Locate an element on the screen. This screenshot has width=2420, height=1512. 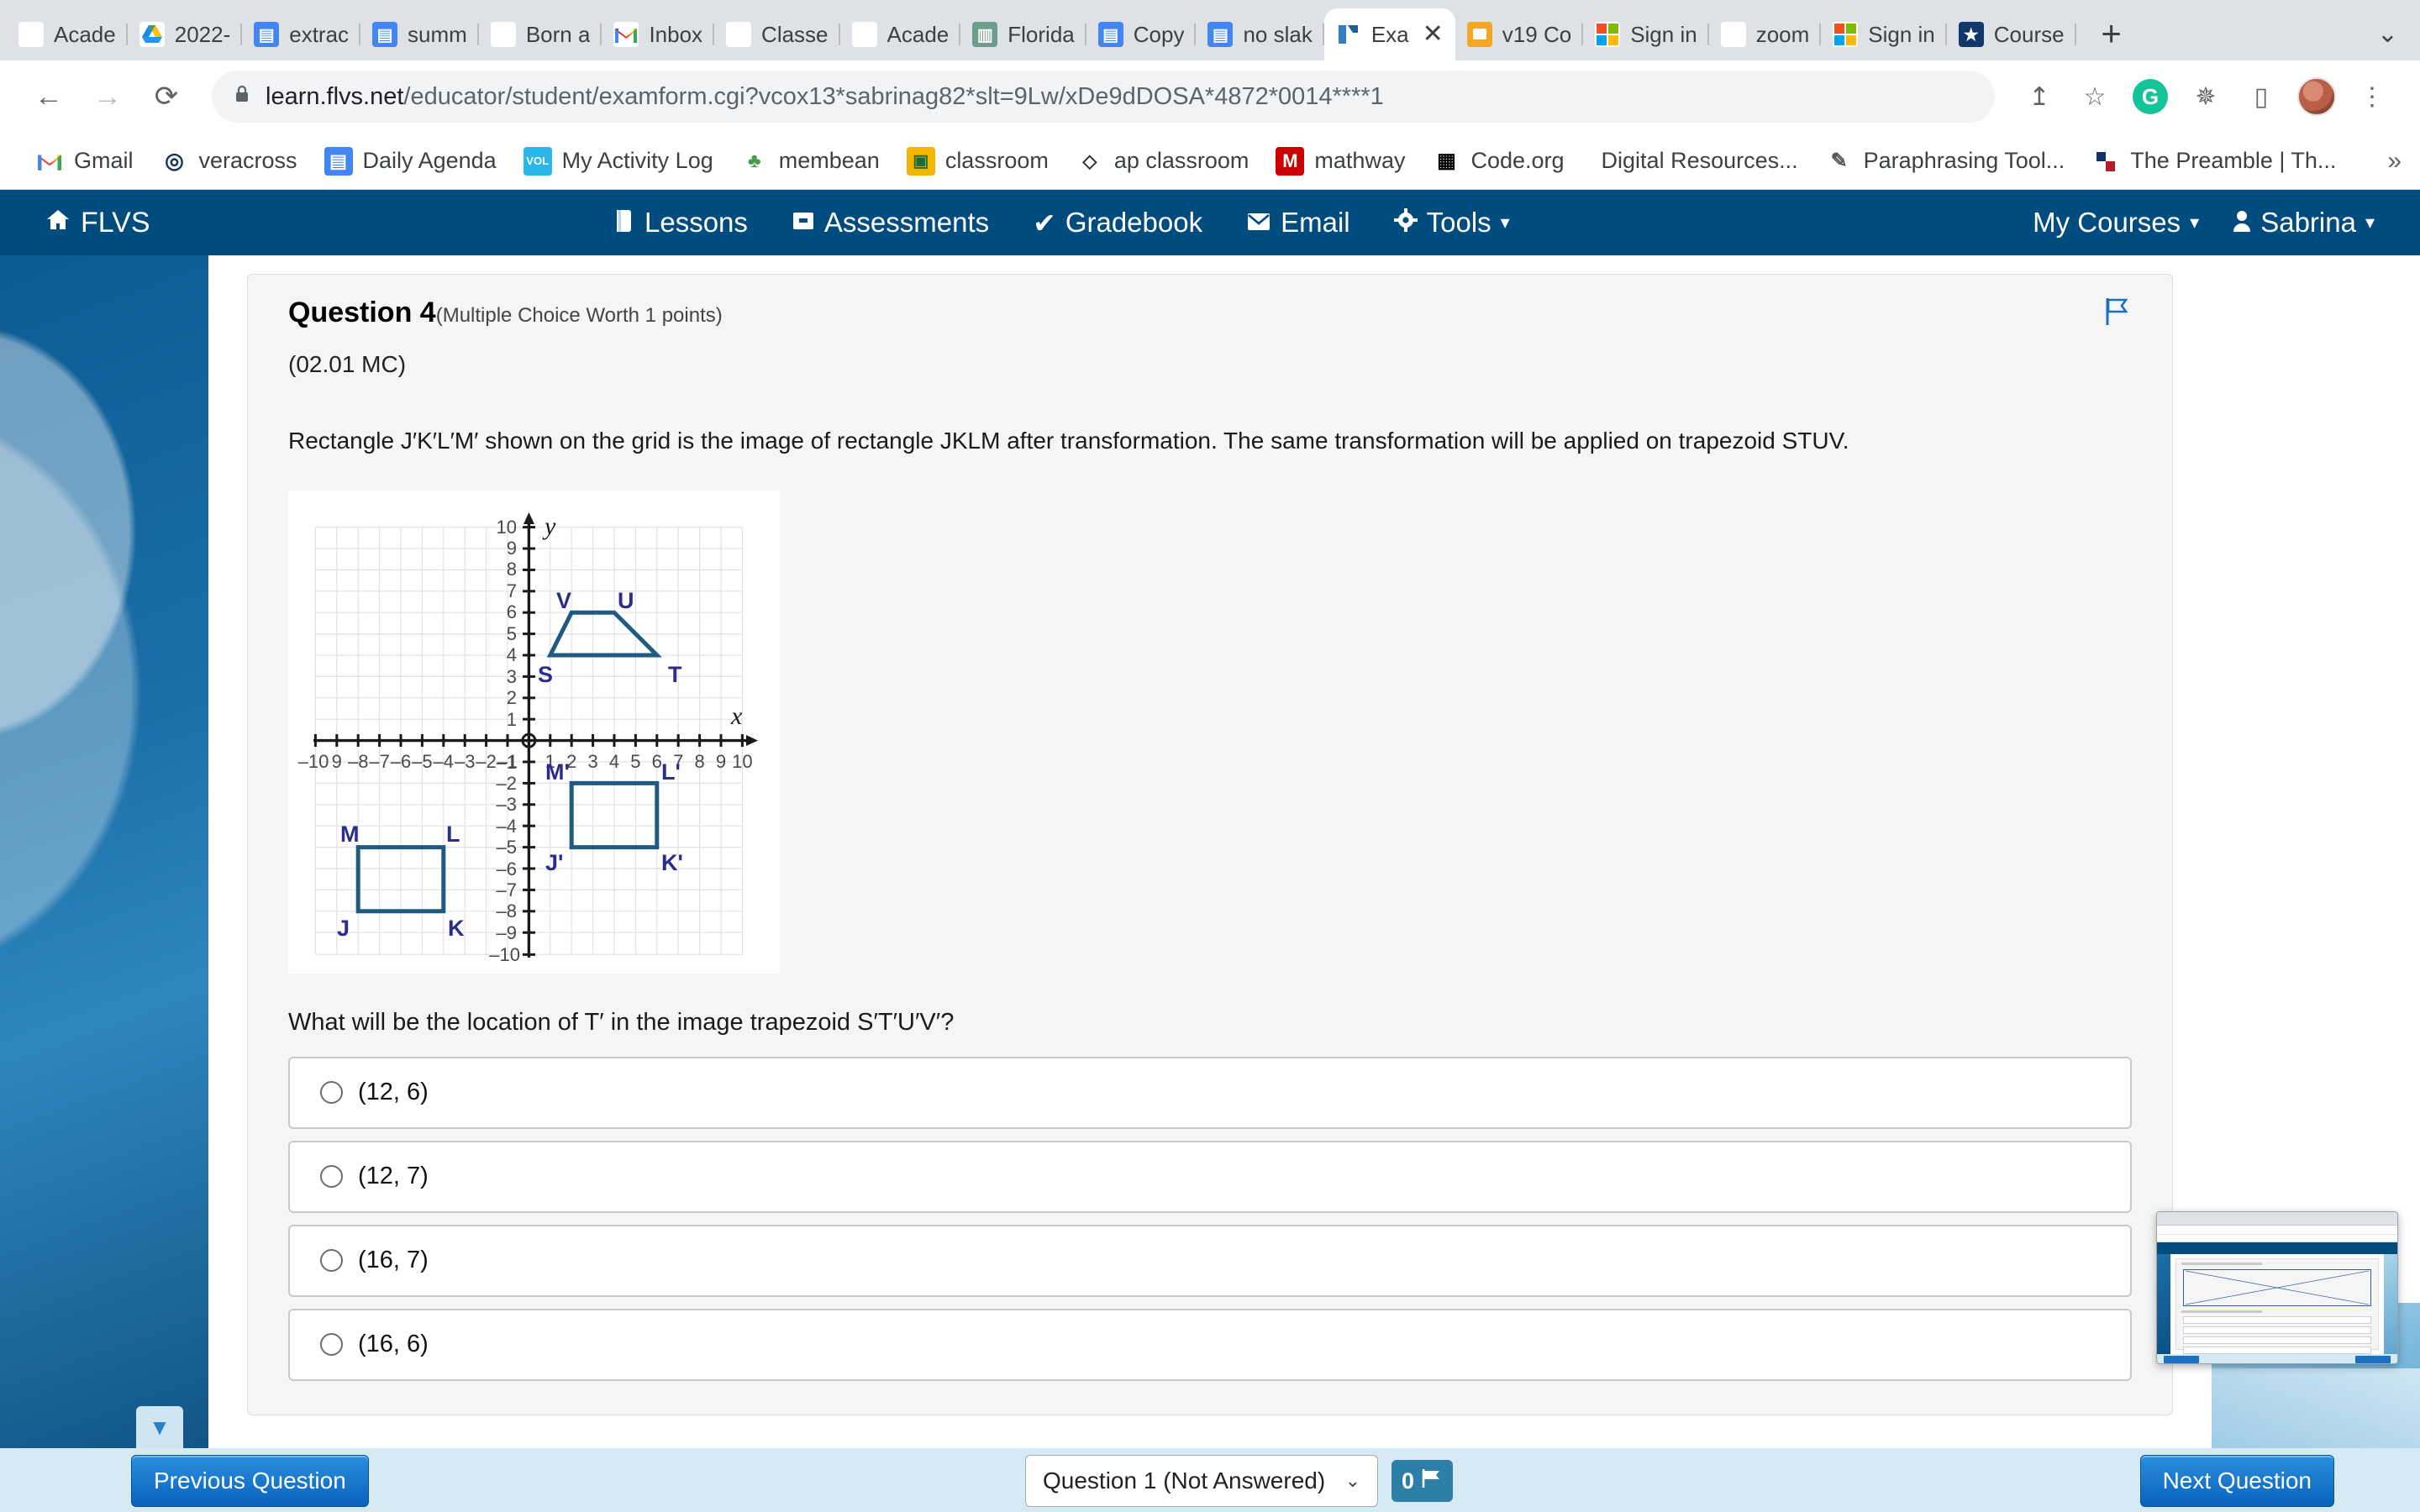
nav-link-lessons: Lessons is located at coordinates (680, 223).